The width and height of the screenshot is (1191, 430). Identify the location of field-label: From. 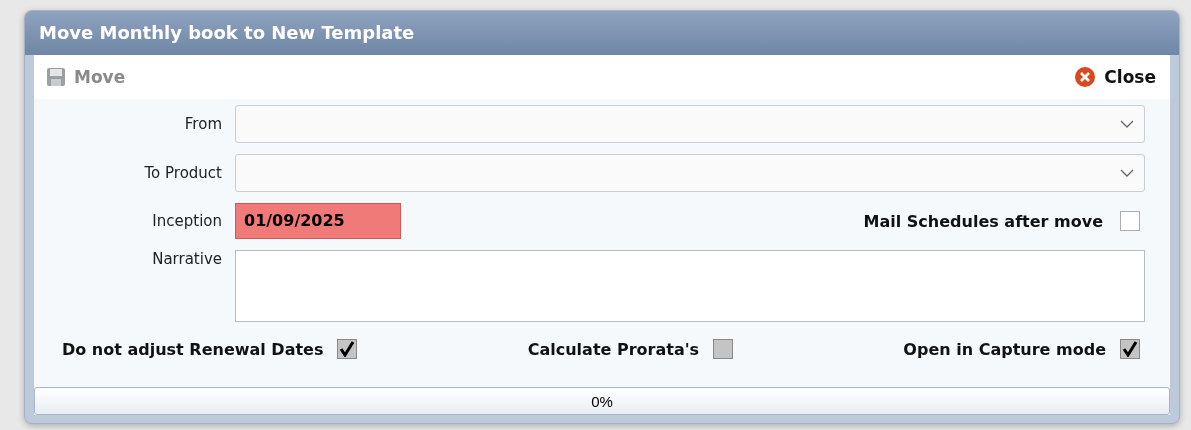
(202, 124).